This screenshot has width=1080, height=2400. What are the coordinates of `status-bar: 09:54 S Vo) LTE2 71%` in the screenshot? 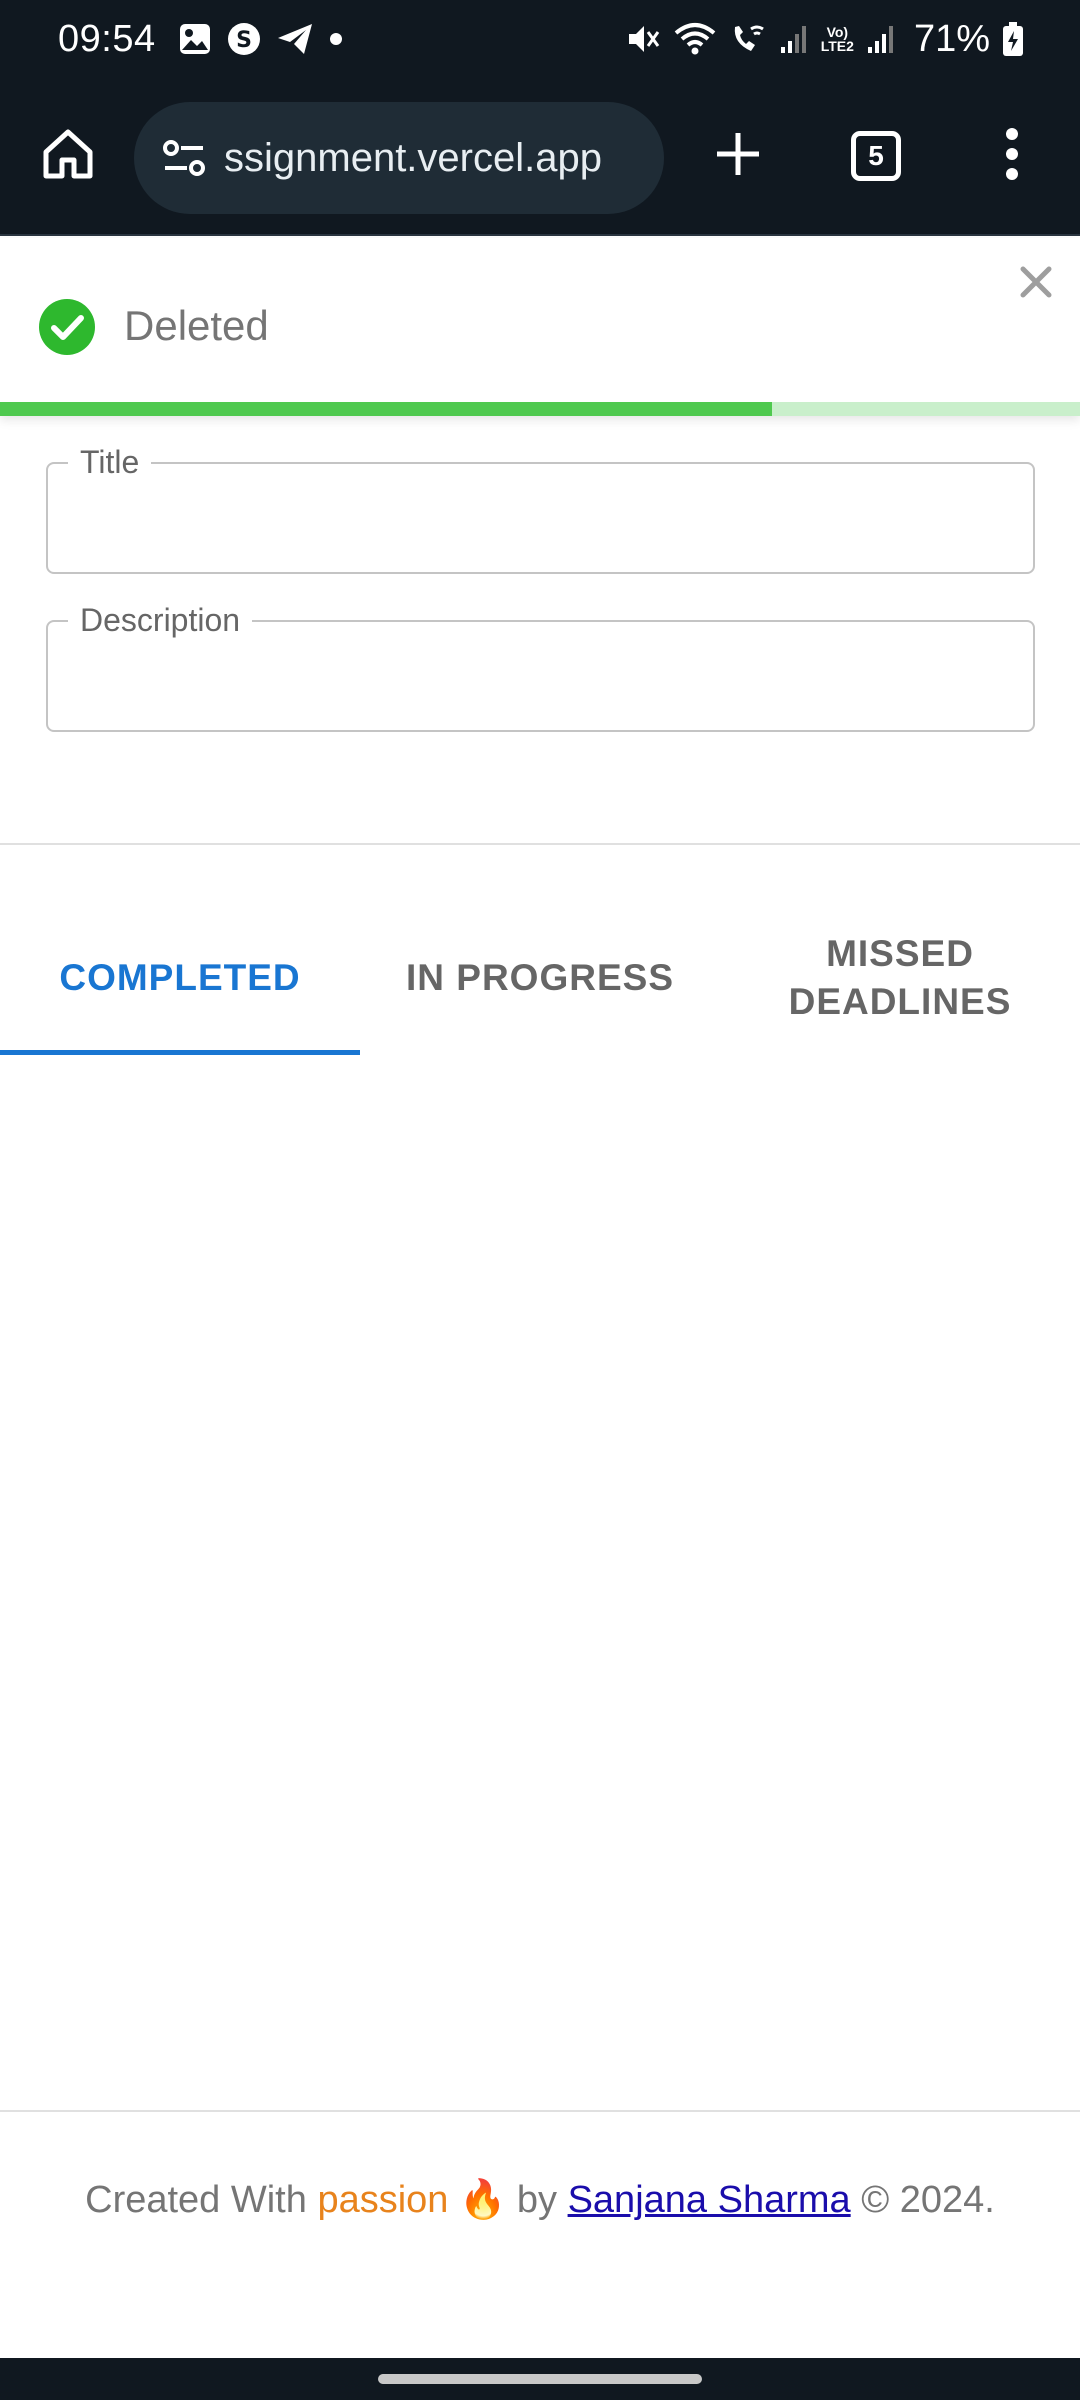 It's located at (540, 39).